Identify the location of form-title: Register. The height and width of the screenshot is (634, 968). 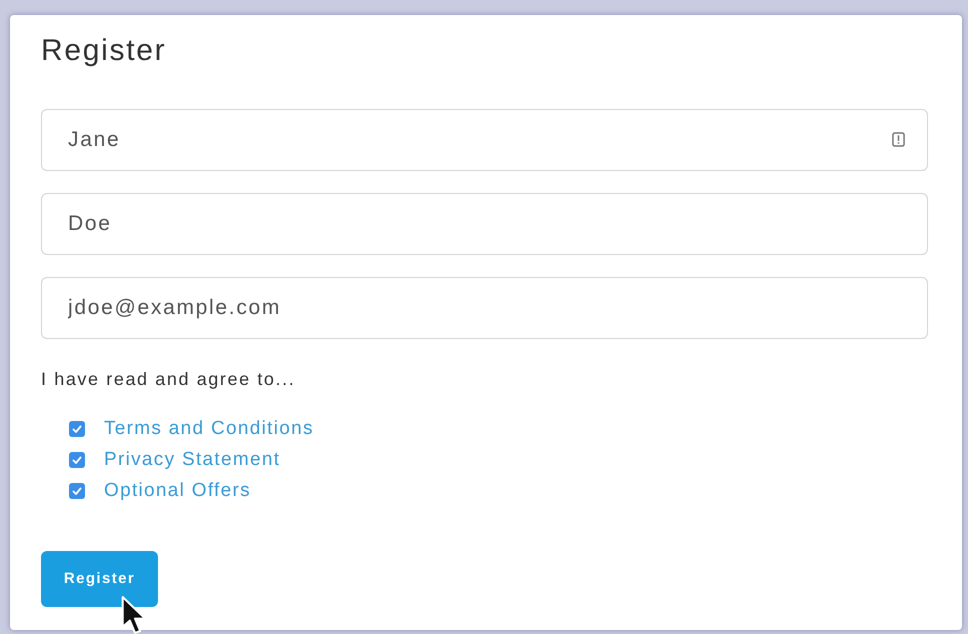
(103, 51).